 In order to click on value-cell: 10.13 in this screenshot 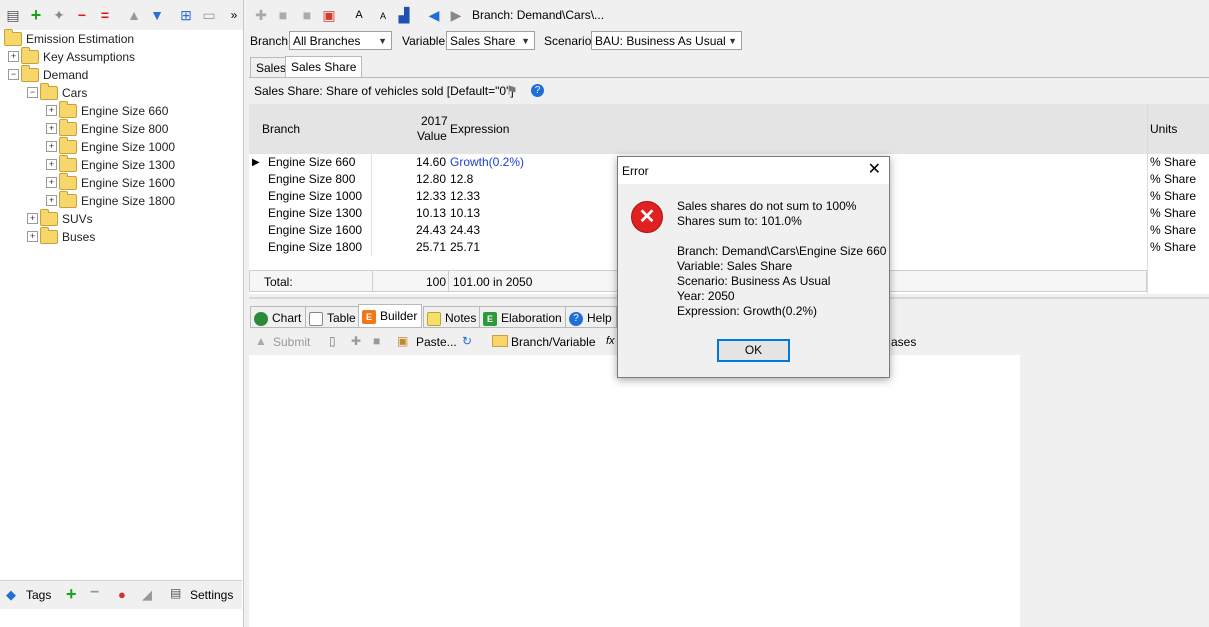, I will do `click(427, 213)`.